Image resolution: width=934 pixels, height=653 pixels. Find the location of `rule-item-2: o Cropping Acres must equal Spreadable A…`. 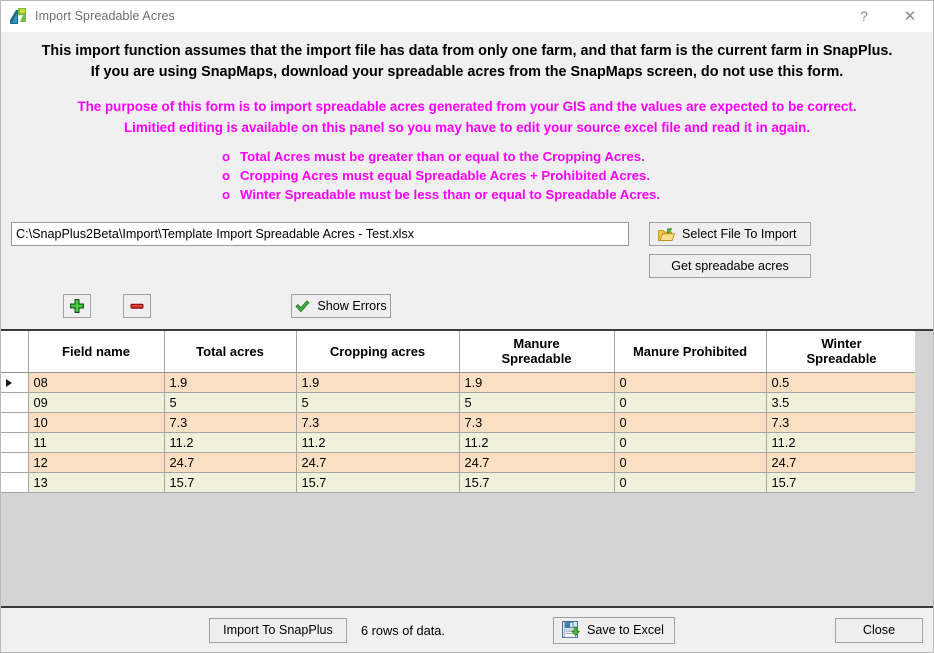

rule-item-2: o Cropping Acres must equal Spreadable A… is located at coordinates (467, 175).